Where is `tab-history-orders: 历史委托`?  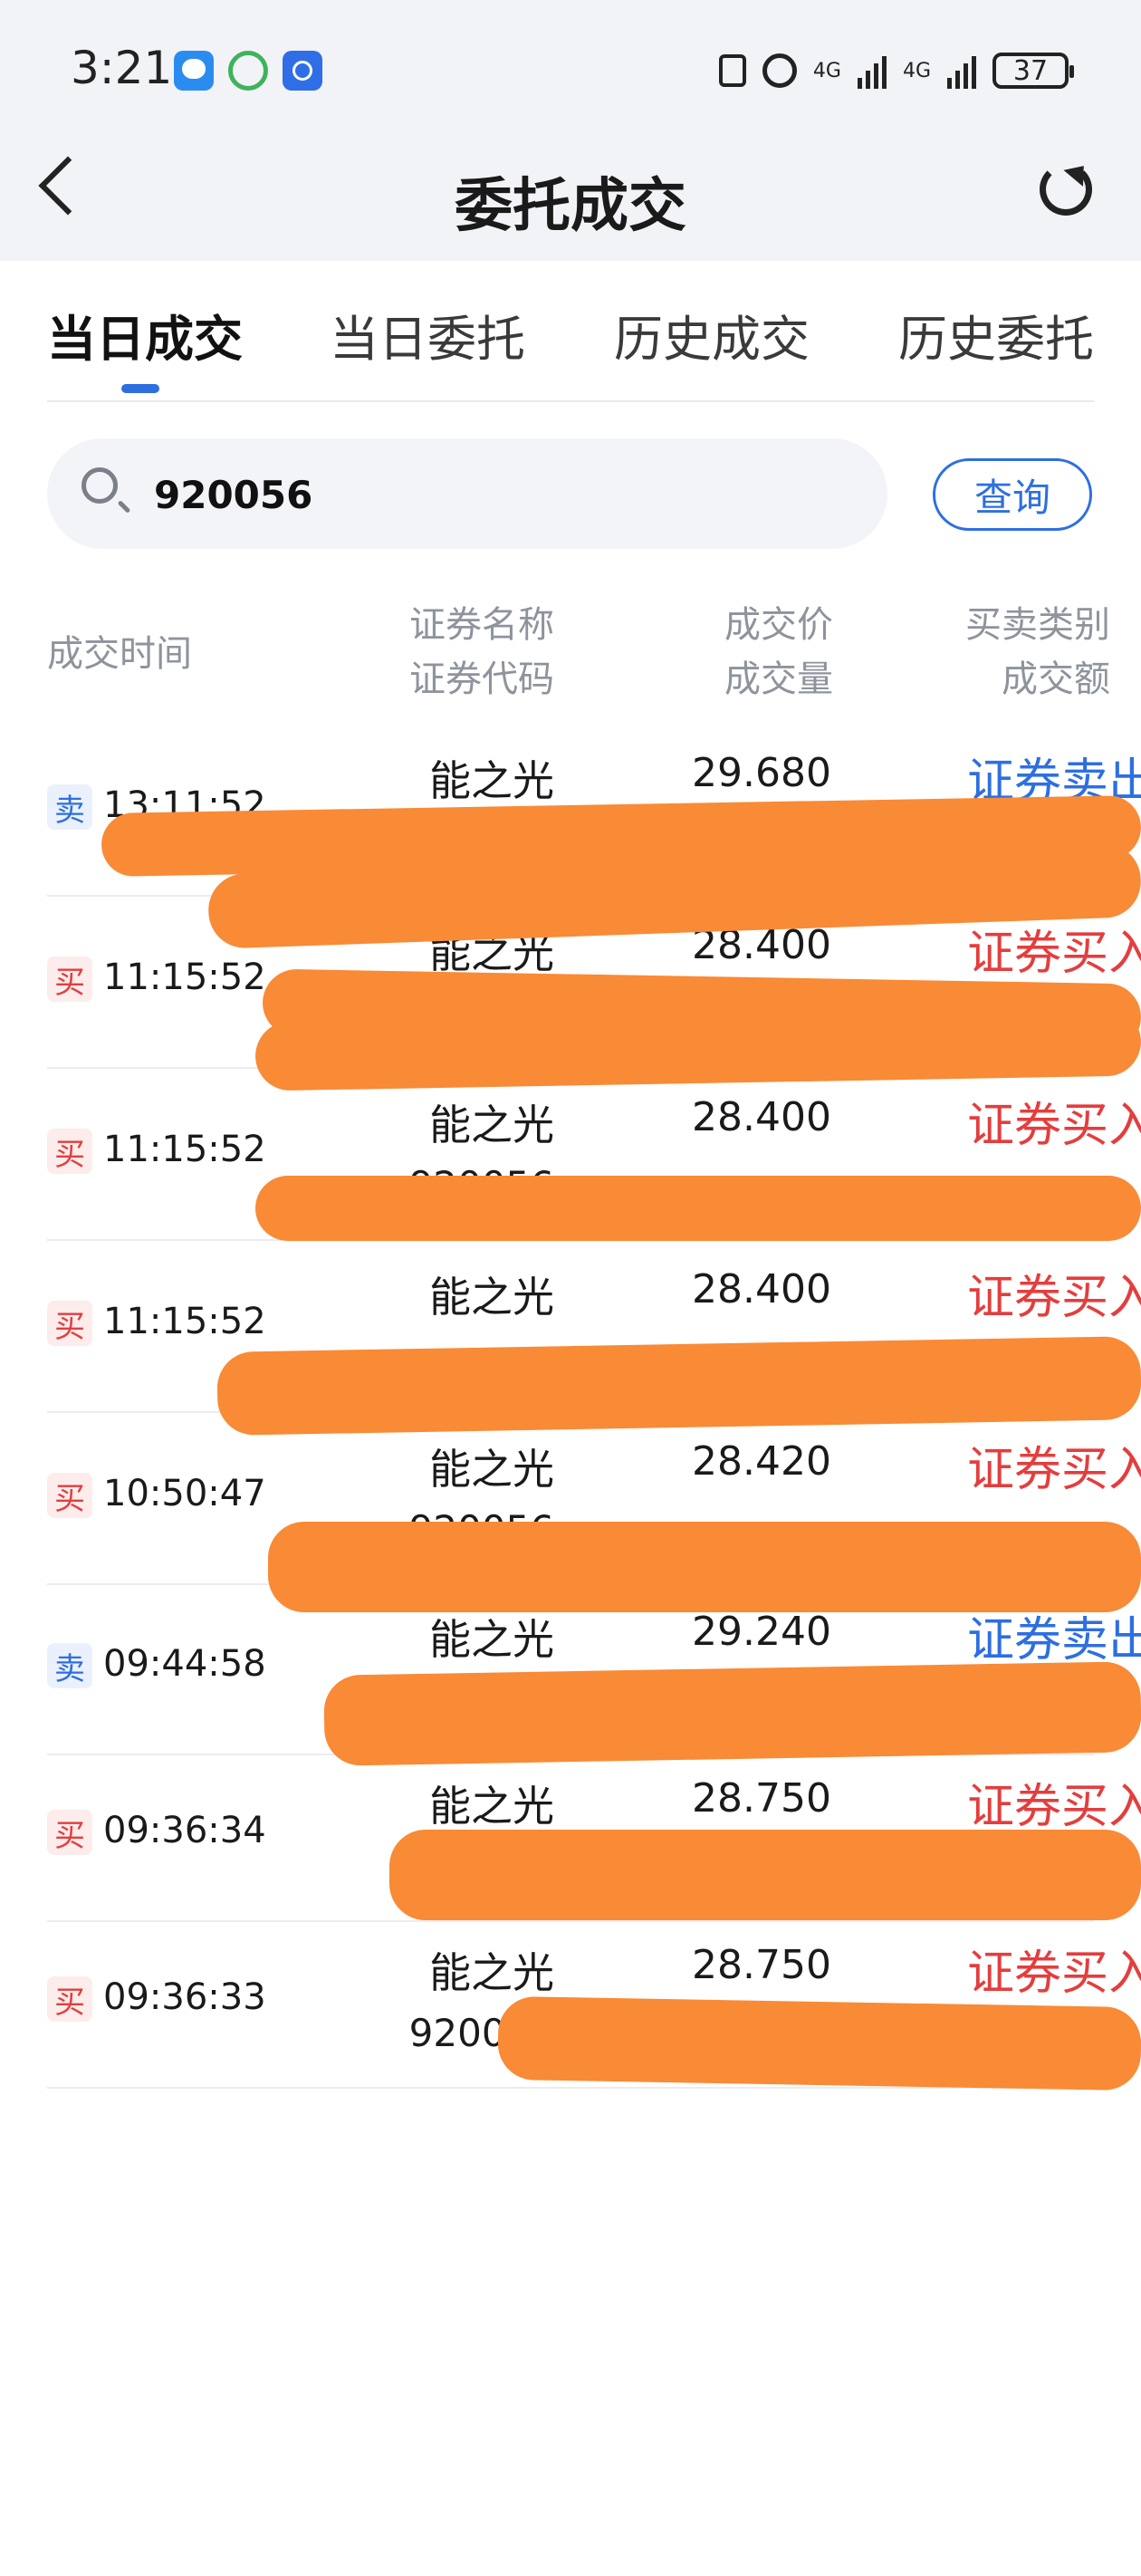
tab-history-orders: 历史委托 is located at coordinates (996, 334).